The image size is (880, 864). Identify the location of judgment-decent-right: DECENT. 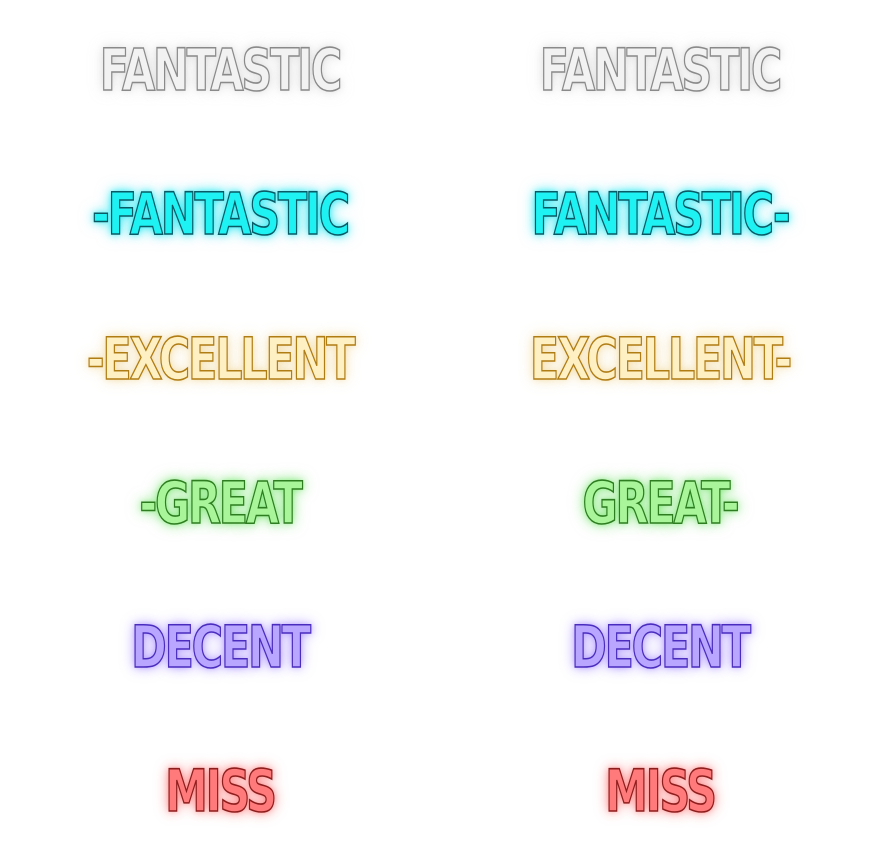
(661, 647).